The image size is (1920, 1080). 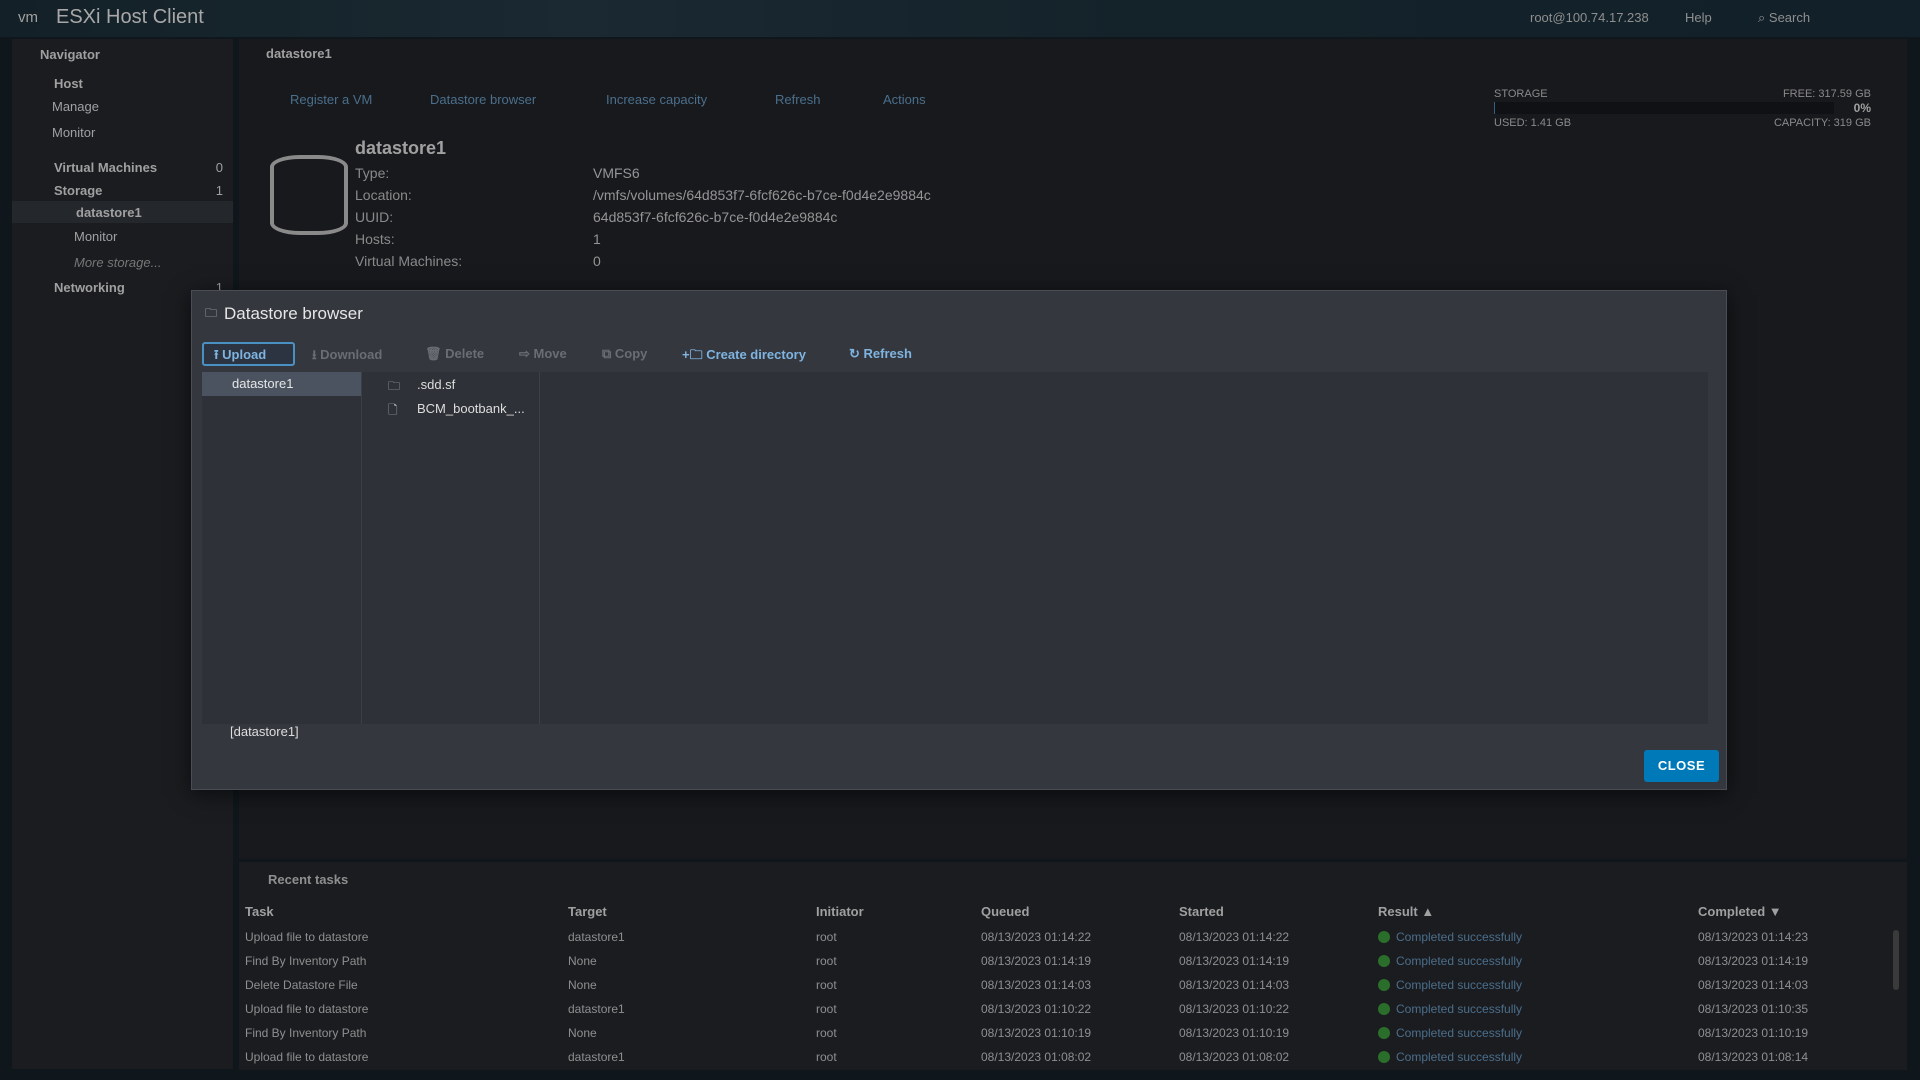 What do you see at coordinates (1036, 1057) in the screenshot?
I see `task-cell: 08/13/2023 01:08:02` at bounding box center [1036, 1057].